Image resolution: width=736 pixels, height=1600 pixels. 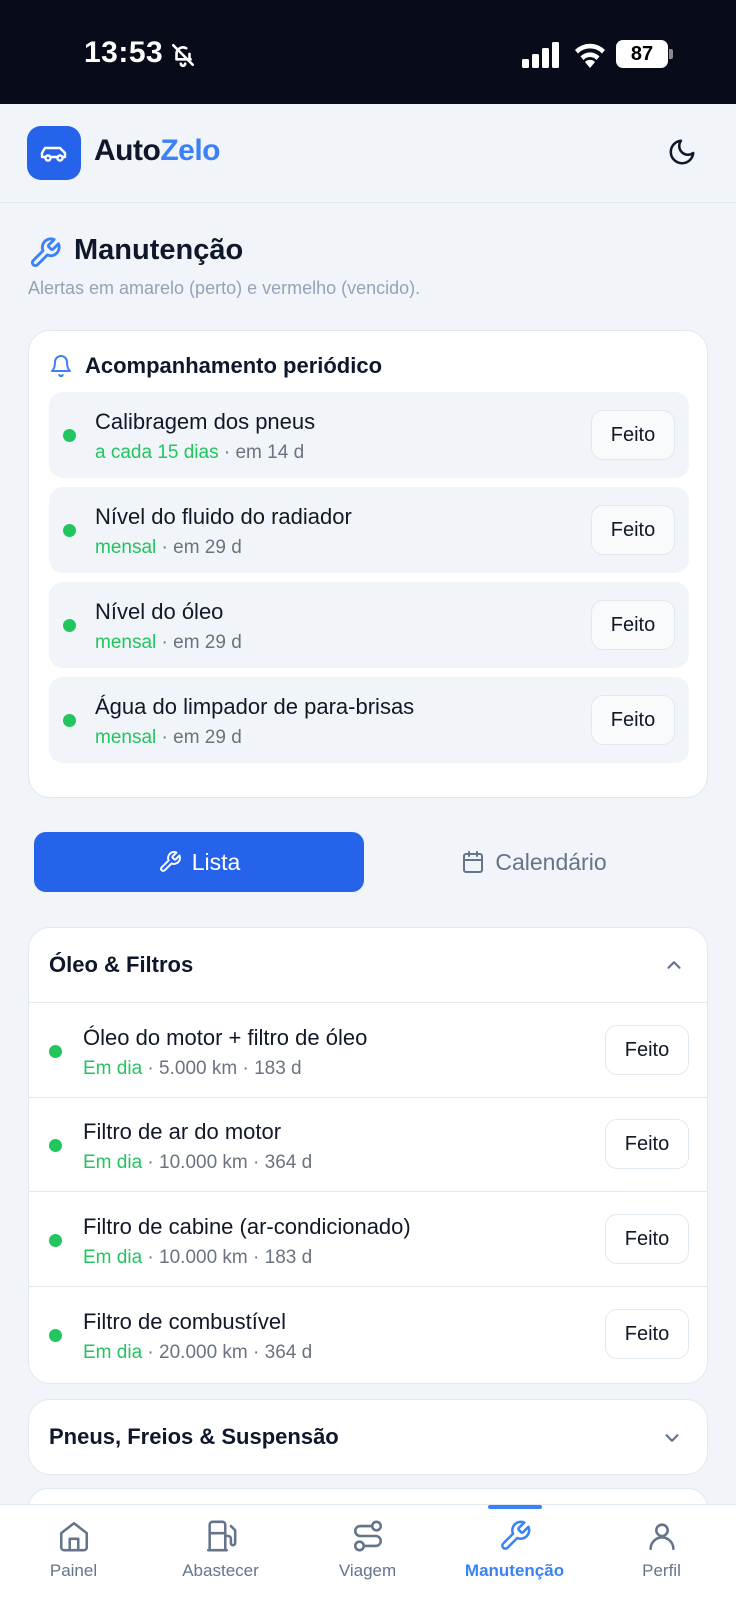 What do you see at coordinates (367, 1536) in the screenshot?
I see `route-icon` at bounding box center [367, 1536].